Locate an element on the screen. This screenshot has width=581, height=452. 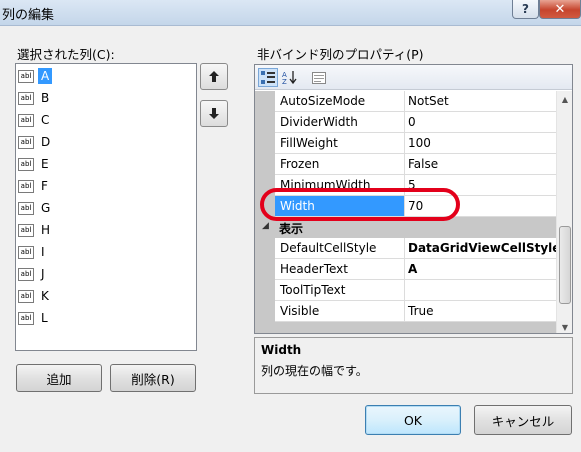
list-item: abl A is located at coordinates (35, 76).